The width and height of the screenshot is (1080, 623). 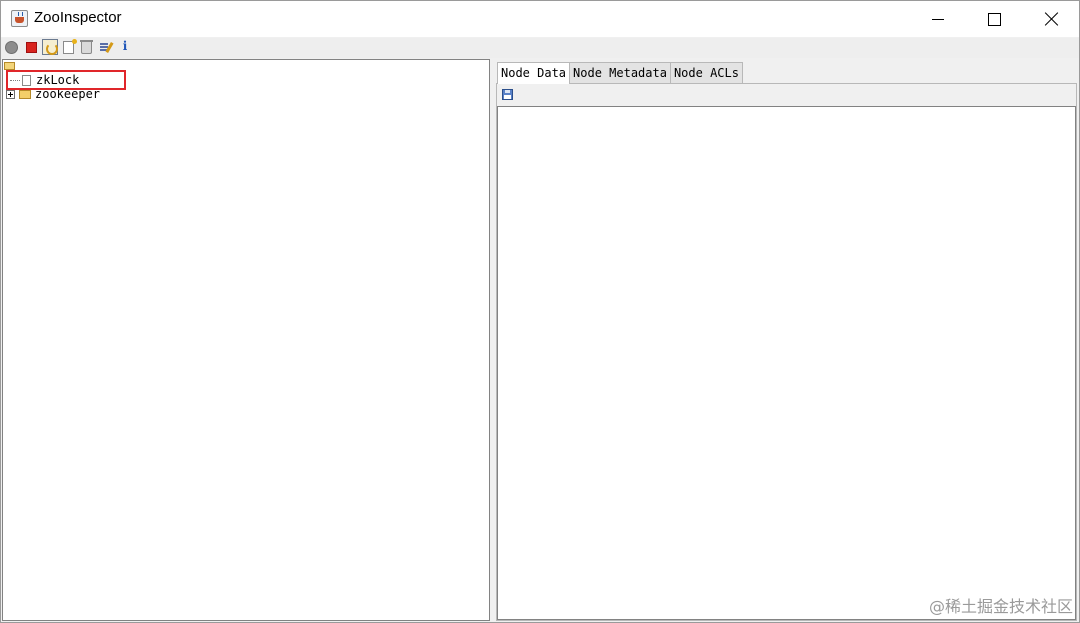 I want to click on close-button, so click(x=1051, y=19).